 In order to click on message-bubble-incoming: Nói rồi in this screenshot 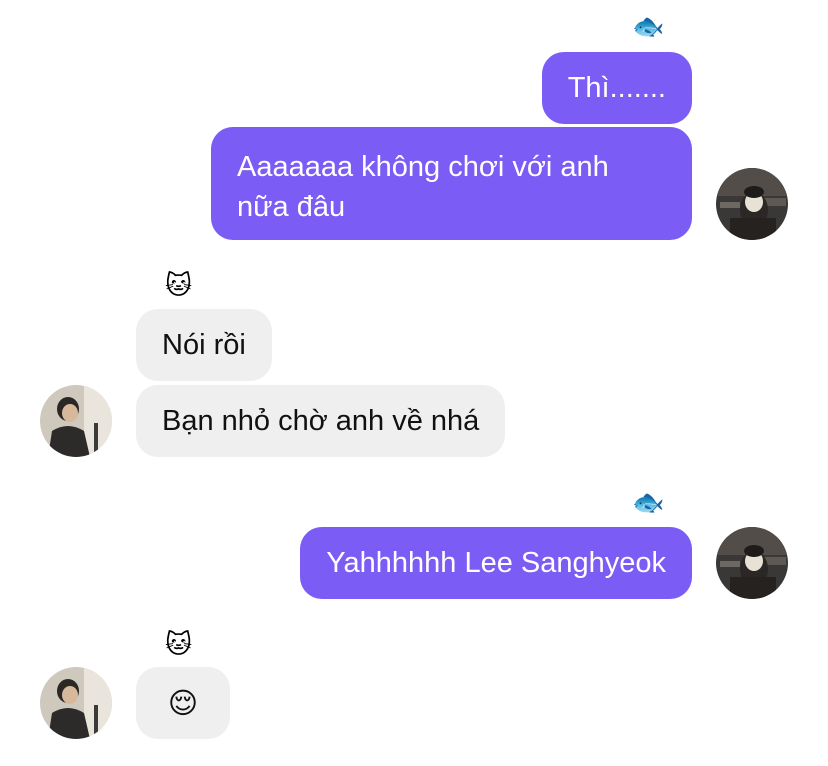, I will do `click(204, 345)`.